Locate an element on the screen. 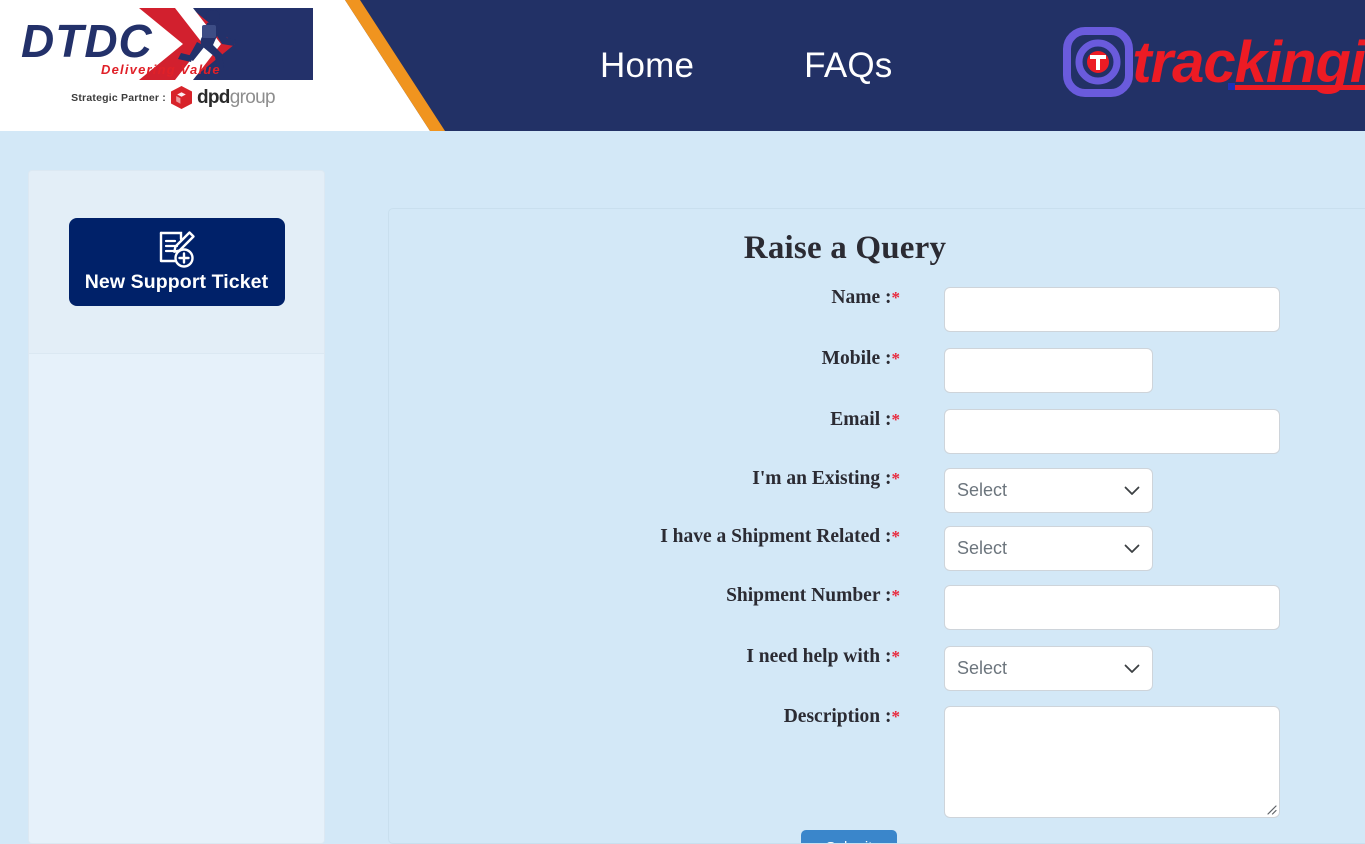  need-help-select: Select is located at coordinates (1048, 668).